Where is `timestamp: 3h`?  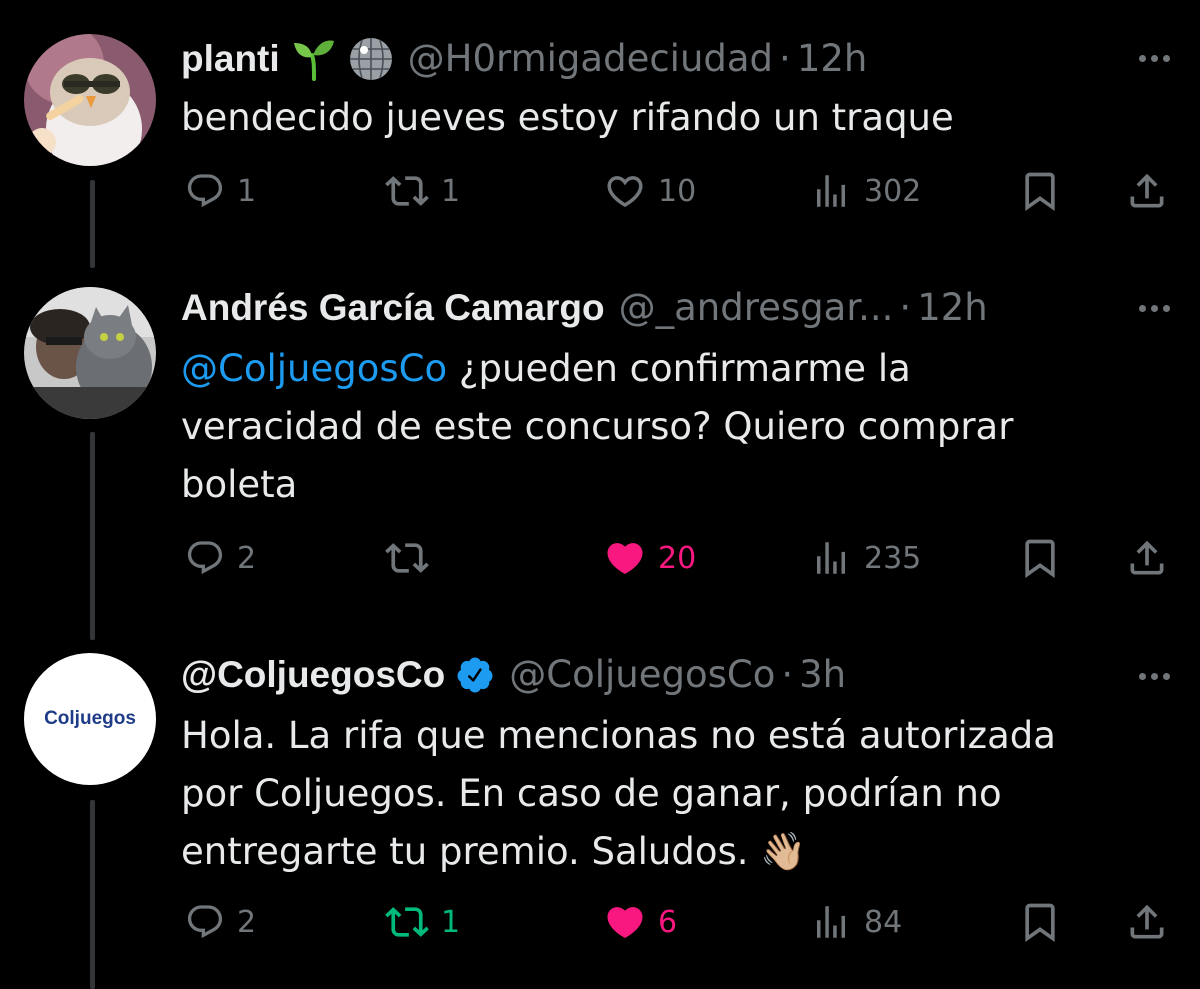
timestamp: 3h is located at coordinates (822, 675).